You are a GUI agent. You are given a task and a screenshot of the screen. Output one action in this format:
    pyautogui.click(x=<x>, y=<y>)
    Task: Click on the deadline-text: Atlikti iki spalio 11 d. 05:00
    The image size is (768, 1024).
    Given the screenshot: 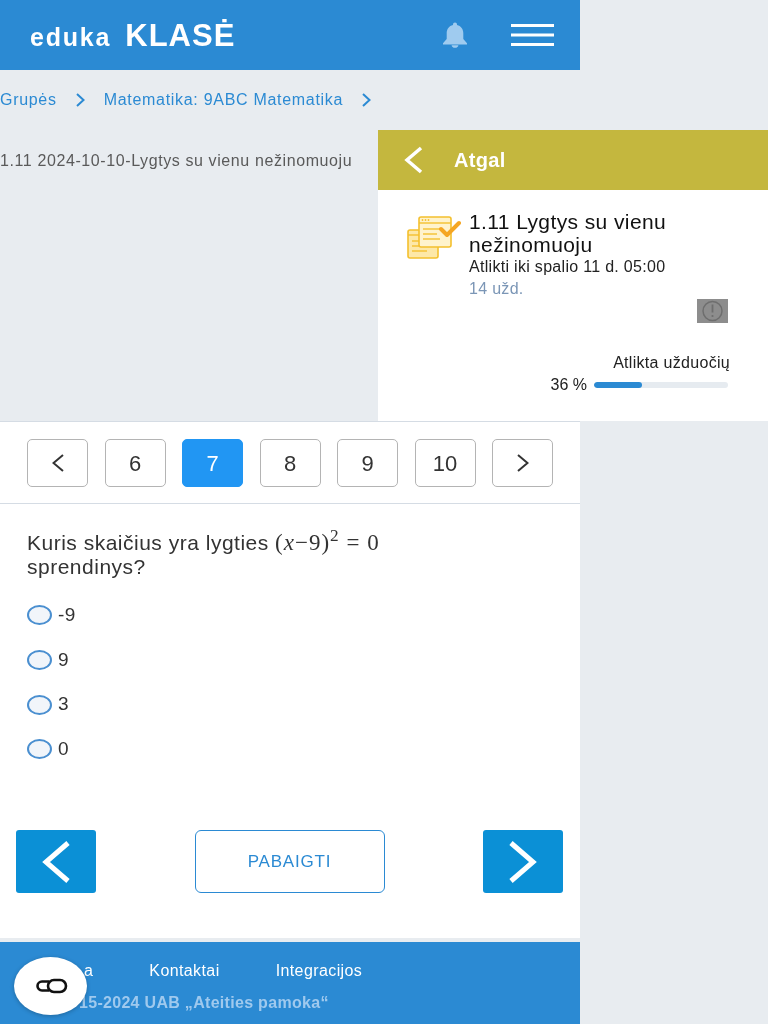 What is the action you would take?
    pyautogui.click(x=568, y=267)
    